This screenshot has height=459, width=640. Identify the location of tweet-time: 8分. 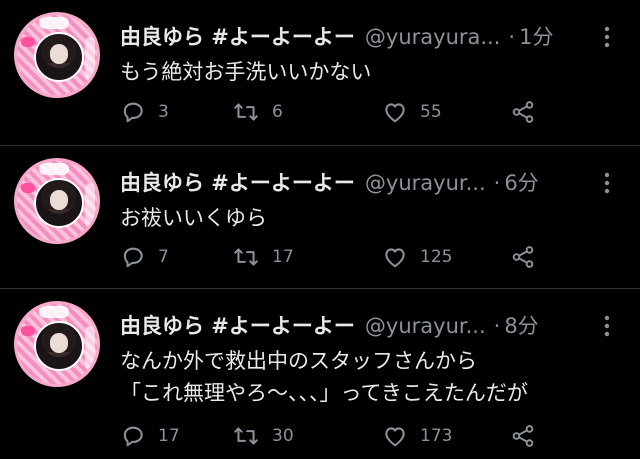
(521, 326).